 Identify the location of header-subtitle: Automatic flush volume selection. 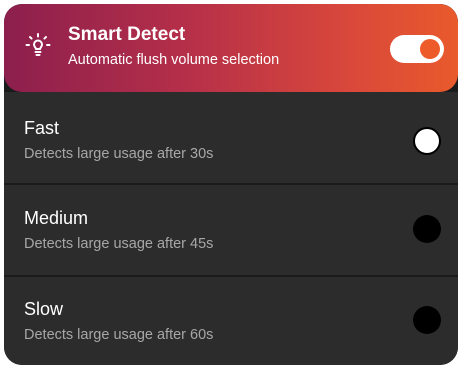
(174, 60).